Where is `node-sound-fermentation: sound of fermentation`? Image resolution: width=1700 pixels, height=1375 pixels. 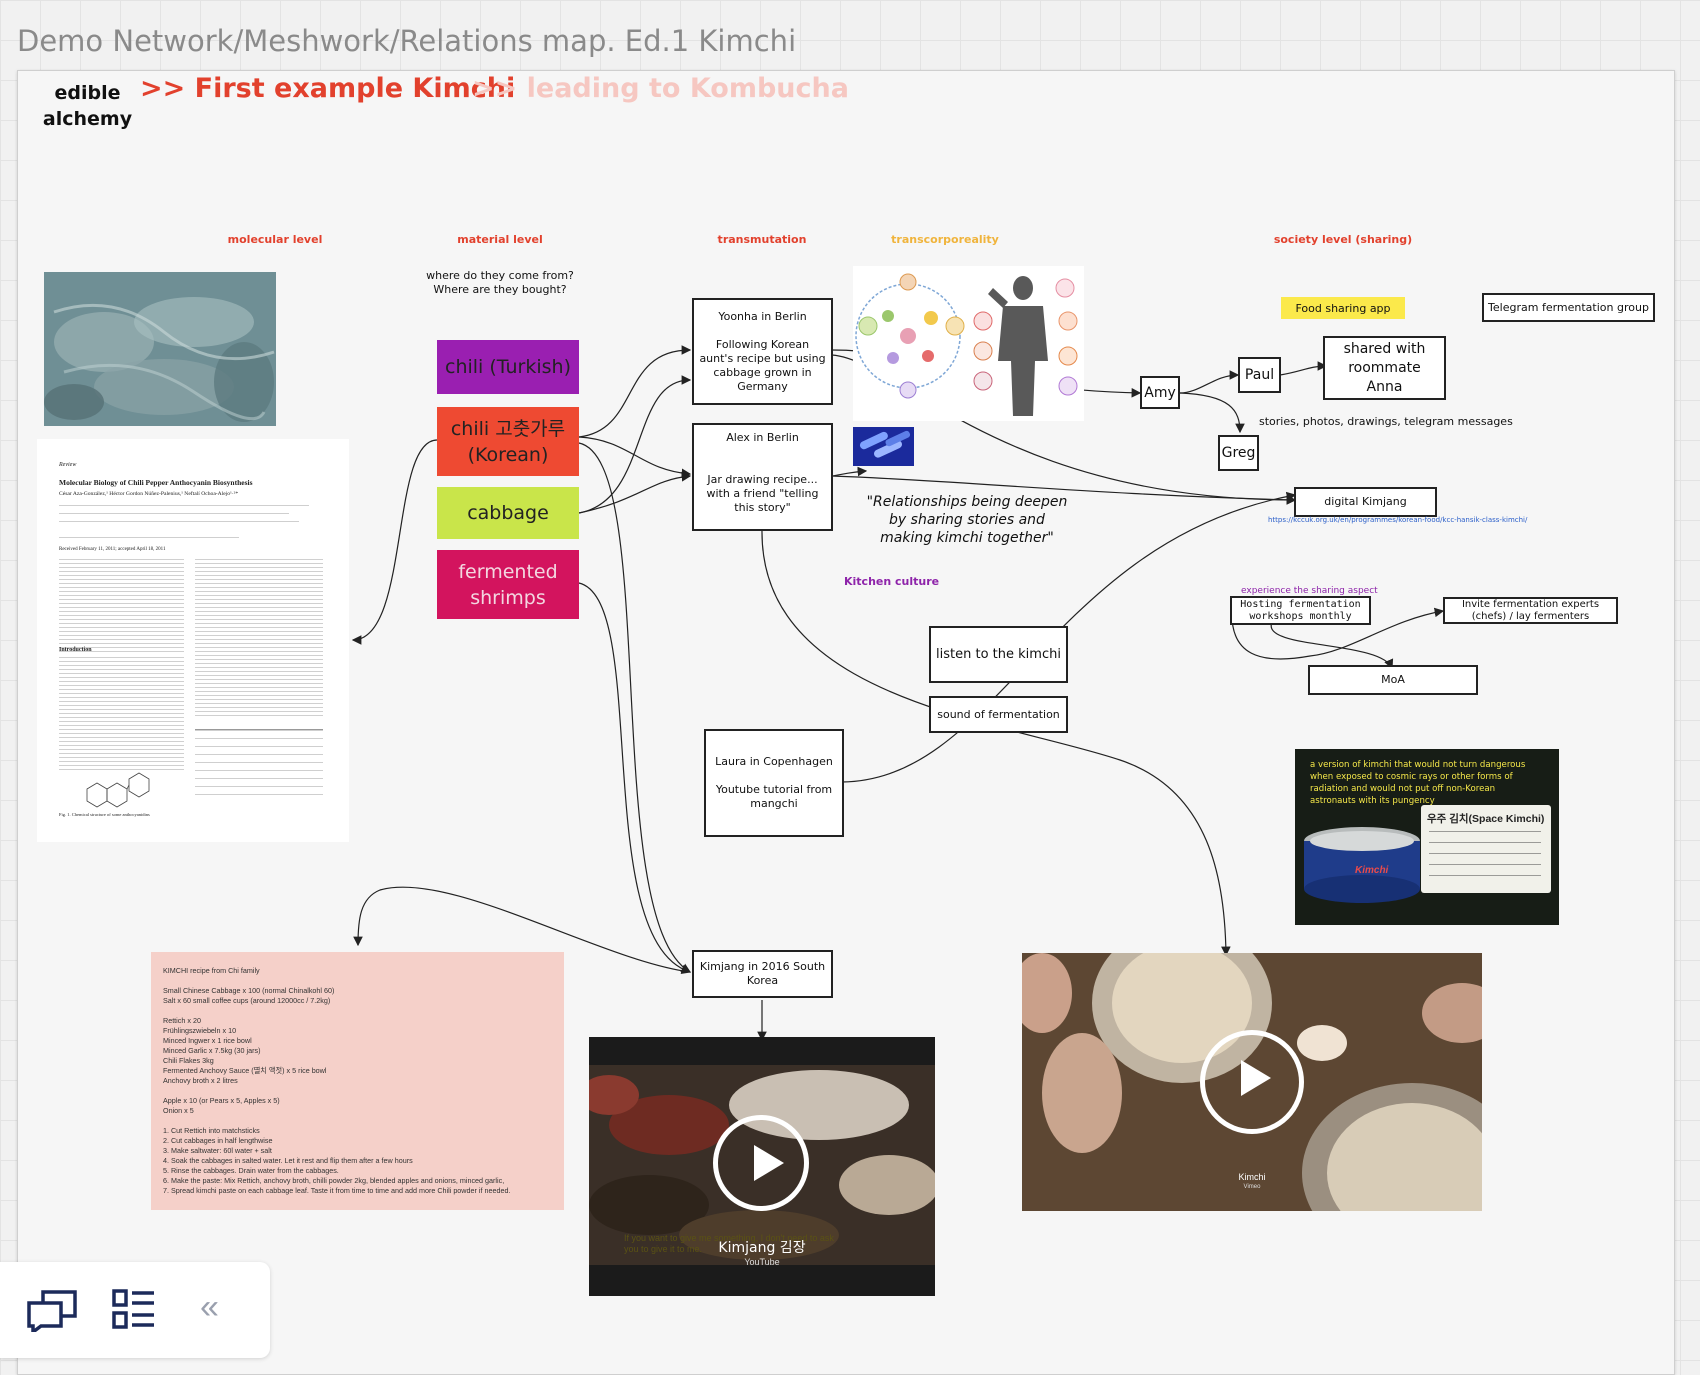 node-sound-fermentation: sound of fermentation is located at coordinates (998, 714).